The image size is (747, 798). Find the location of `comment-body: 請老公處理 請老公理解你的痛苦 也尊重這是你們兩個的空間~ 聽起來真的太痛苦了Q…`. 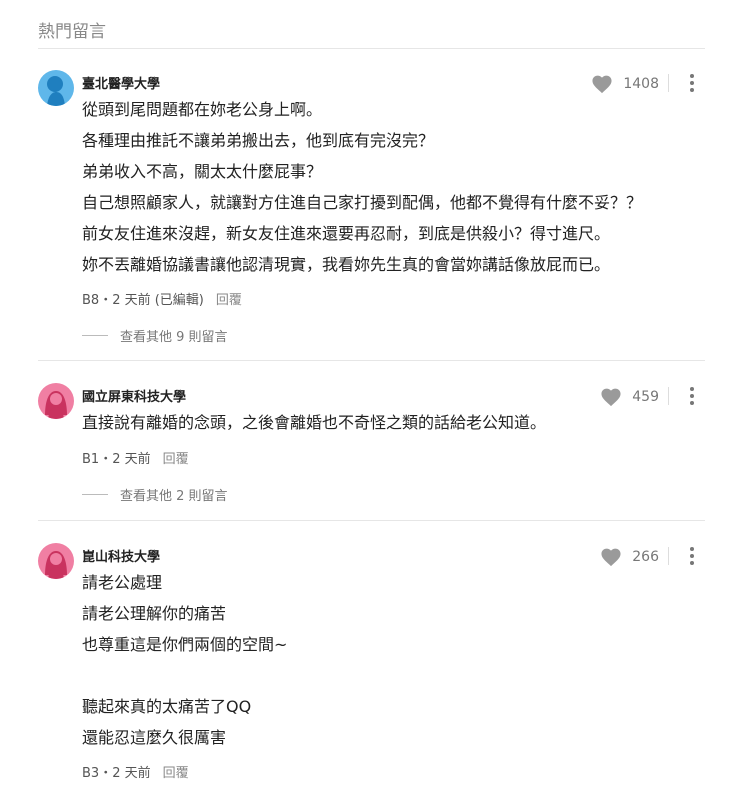

comment-body: 請老公處理 請老公理解你的痛苦 也尊重這是你們兩個的空間~ 聽起來真的太痛苦了Q… is located at coordinates (184, 660).